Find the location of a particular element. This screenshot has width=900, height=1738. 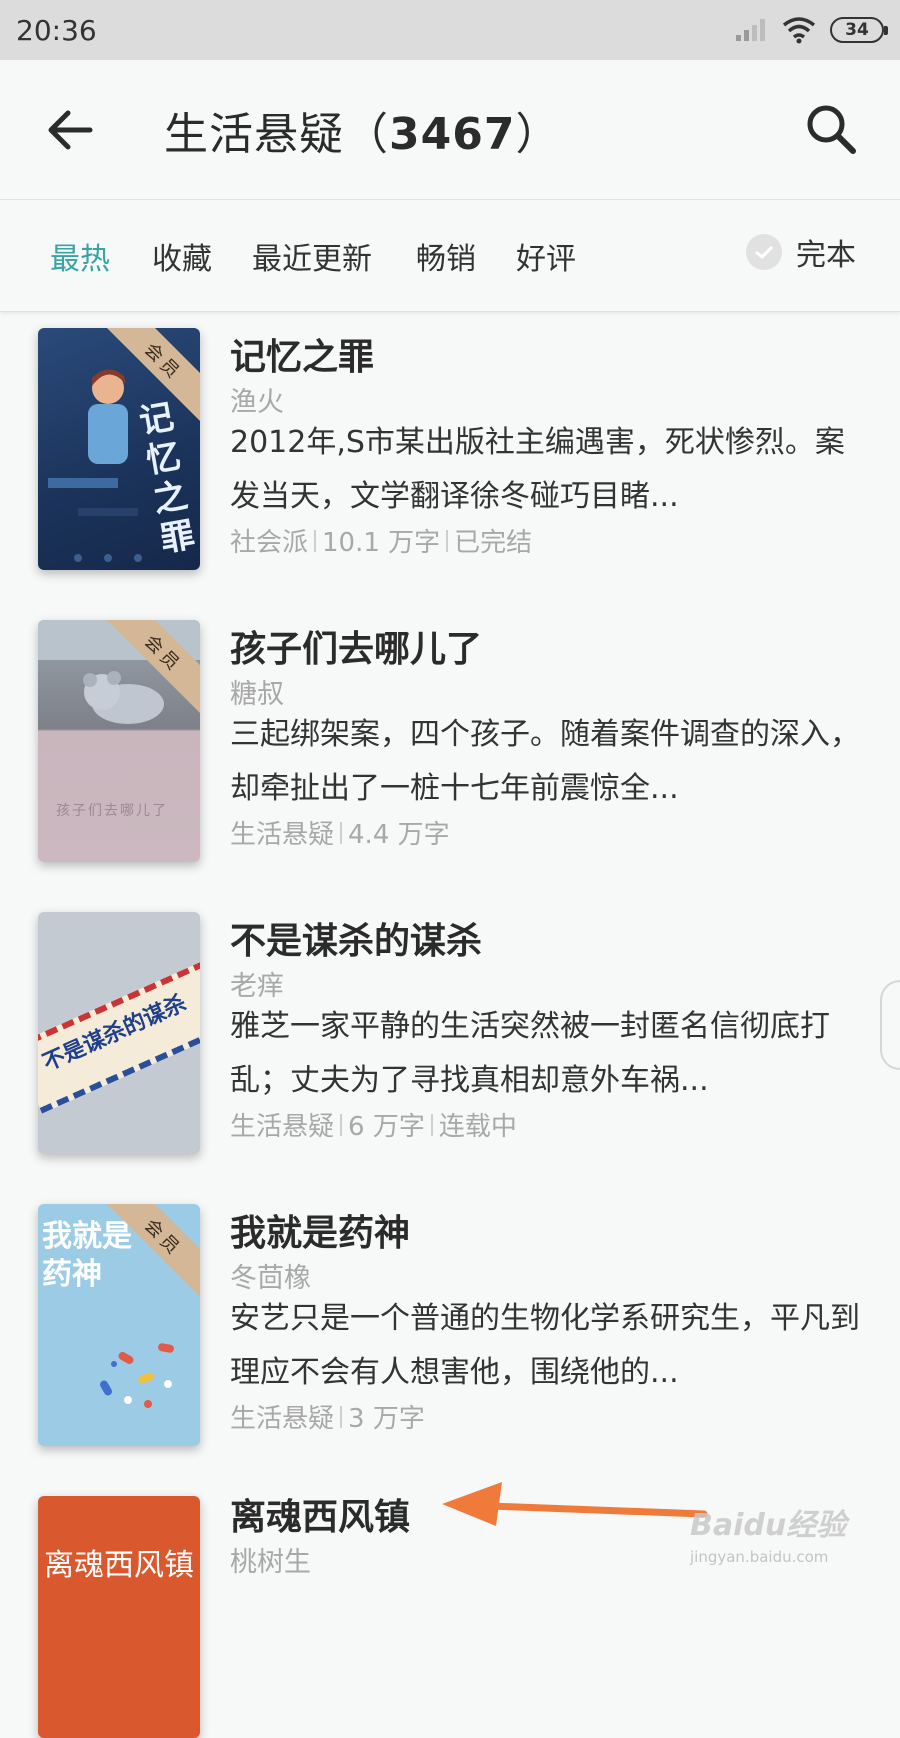

book-cover: 我就是药神 会员 is located at coordinates (119, 1325).